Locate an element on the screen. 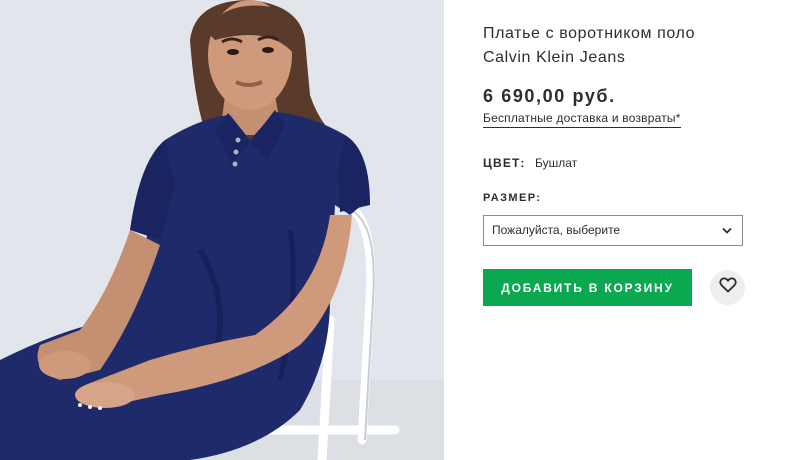 This screenshot has width=800, height=460. size-select: Пожалуйста, выберите is located at coordinates (613, 230).